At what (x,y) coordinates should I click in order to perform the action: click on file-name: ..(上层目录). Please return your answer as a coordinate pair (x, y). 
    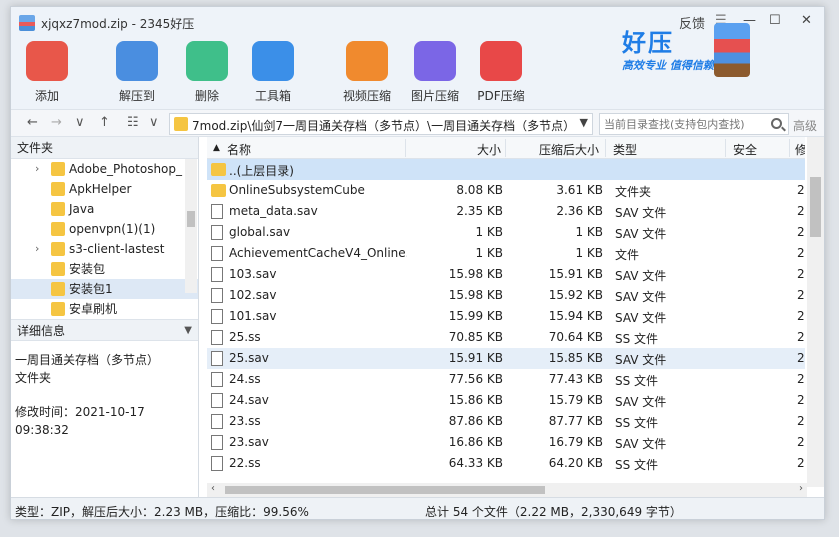
    Looking at the image, I should click on (261, 171).